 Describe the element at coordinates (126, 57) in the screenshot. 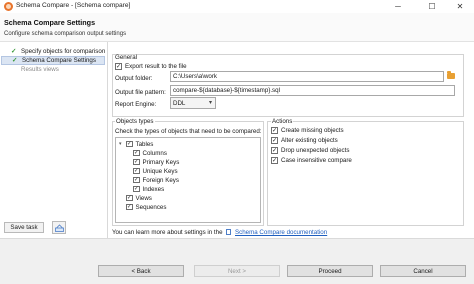

I see `general-group-title: General` at that location.